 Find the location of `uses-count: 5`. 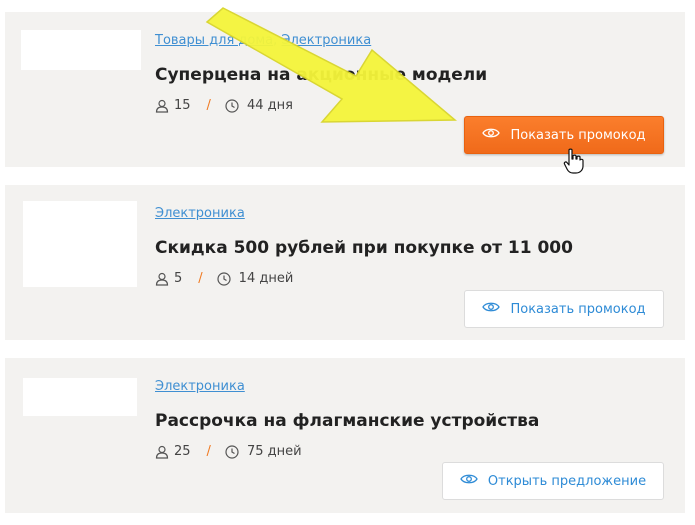

uses-count: 5 is located at coordinates (178, 278).